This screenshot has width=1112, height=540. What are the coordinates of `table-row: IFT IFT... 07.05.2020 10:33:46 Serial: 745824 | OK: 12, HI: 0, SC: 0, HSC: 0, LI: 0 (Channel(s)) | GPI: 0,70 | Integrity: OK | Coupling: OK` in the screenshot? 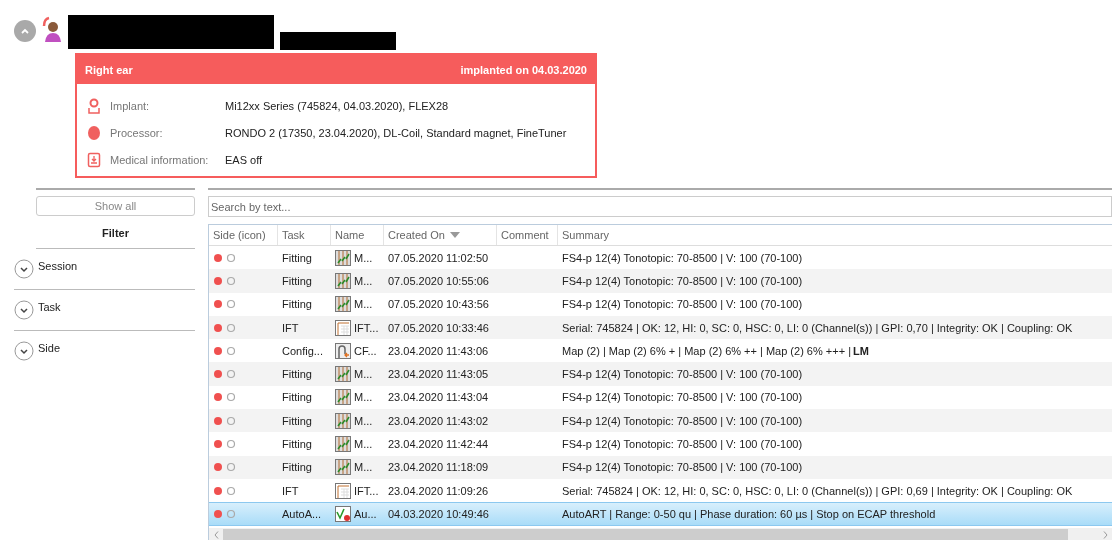 It's located at (660, 327).